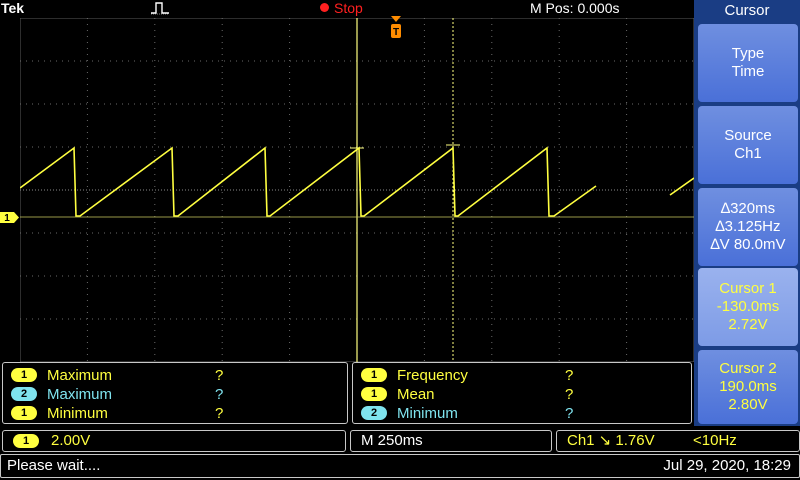 The image size is (800, 480). I want to click on cursor-2-label: Cursor 2, so click(748, 368).